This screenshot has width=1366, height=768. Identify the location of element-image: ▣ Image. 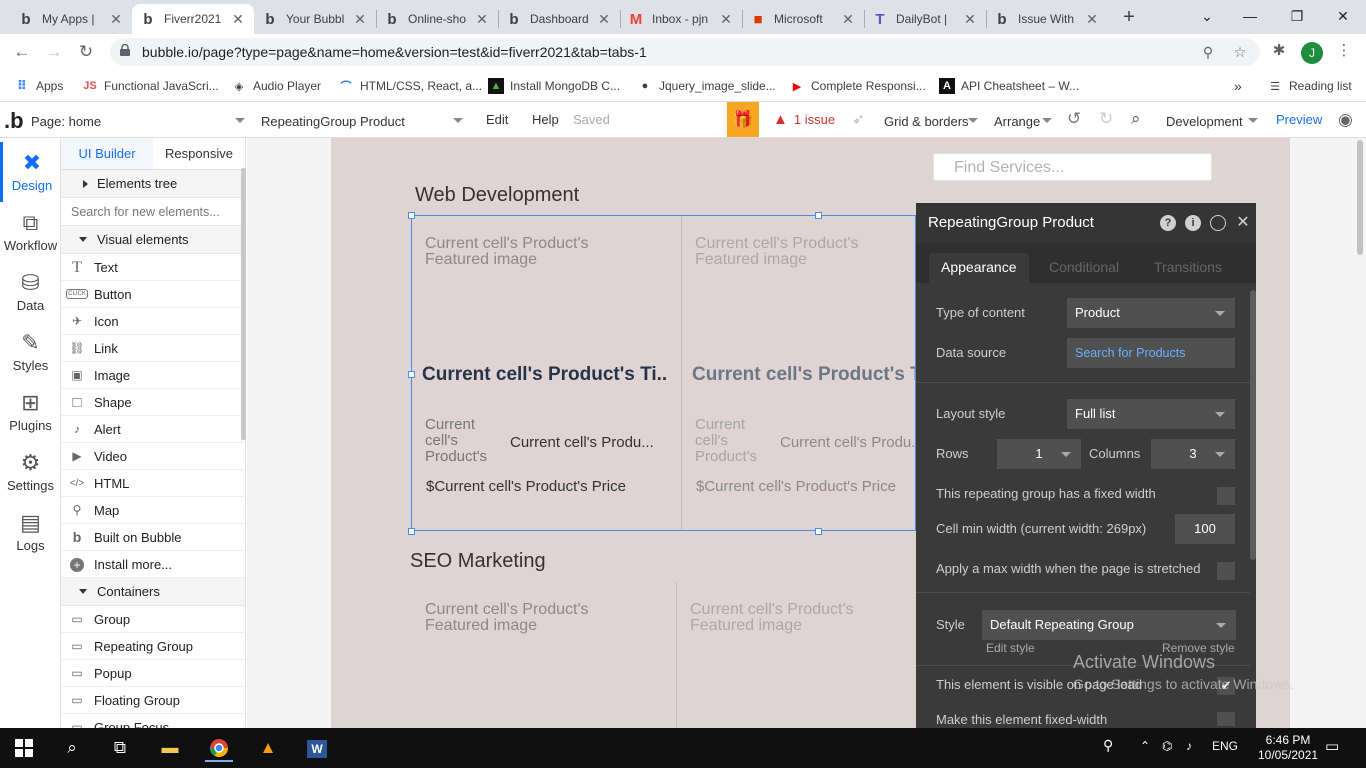
(153, 375).